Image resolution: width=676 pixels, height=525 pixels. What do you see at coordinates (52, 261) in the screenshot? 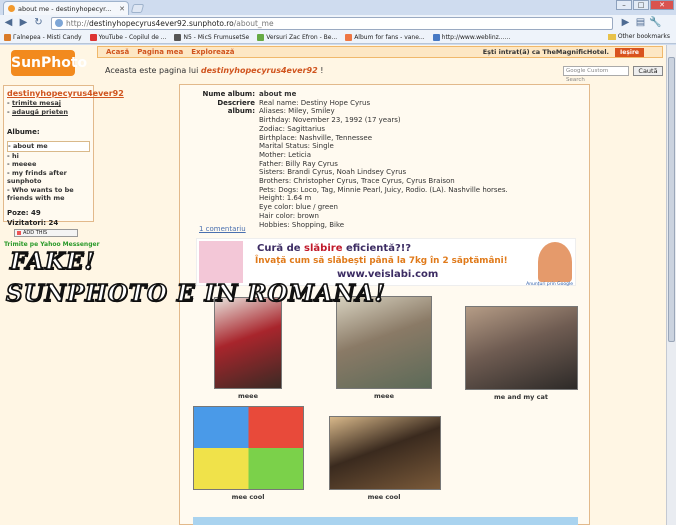
I see `overlay-fake-text: FAKE!` at bounding box center [52, 261].